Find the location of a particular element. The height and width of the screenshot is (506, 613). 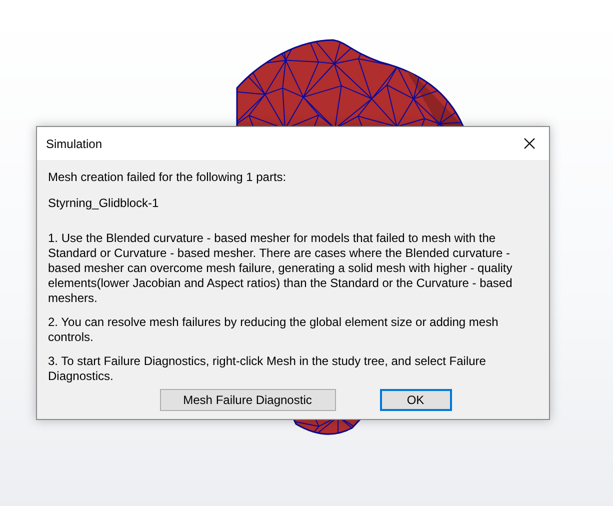

advice-paragraph: 3. To start Failure Diagnostics, right-click Mesh in the study tree, and select Failure Diagnostics. is located at coordinates (267, 369).